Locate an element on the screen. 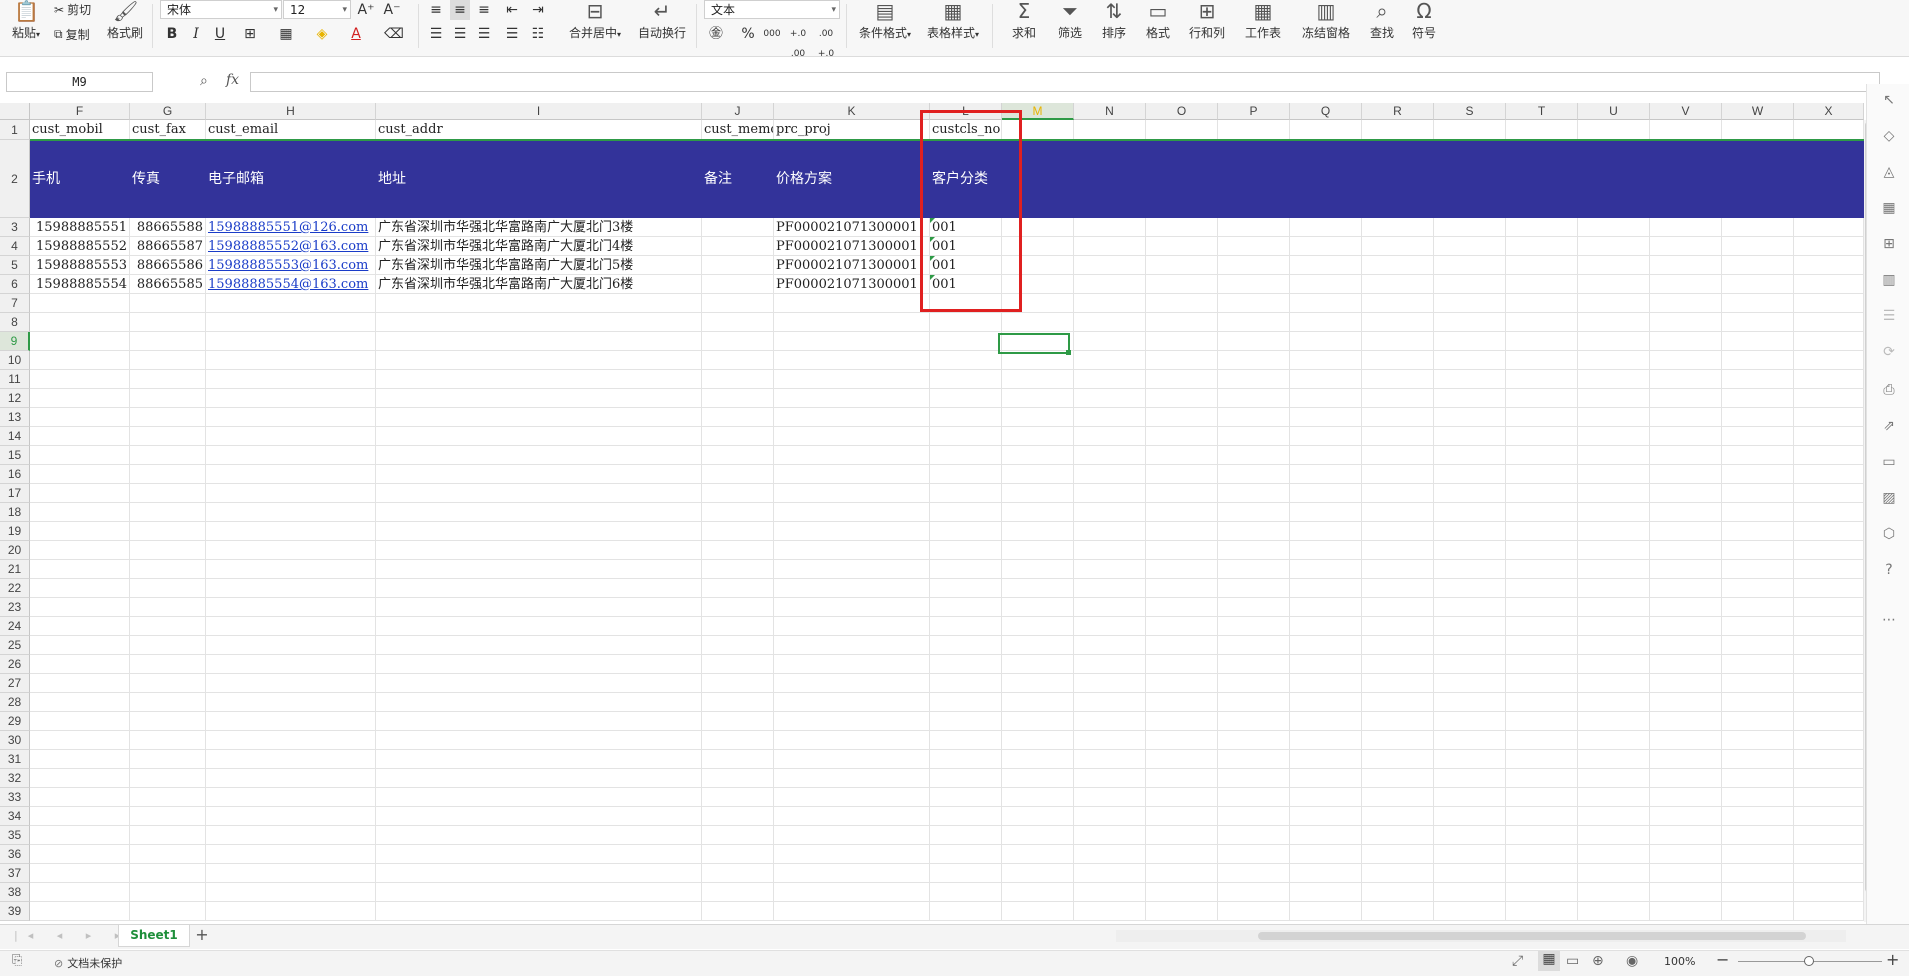  cell-g32 is located at coordinates (168, 778).